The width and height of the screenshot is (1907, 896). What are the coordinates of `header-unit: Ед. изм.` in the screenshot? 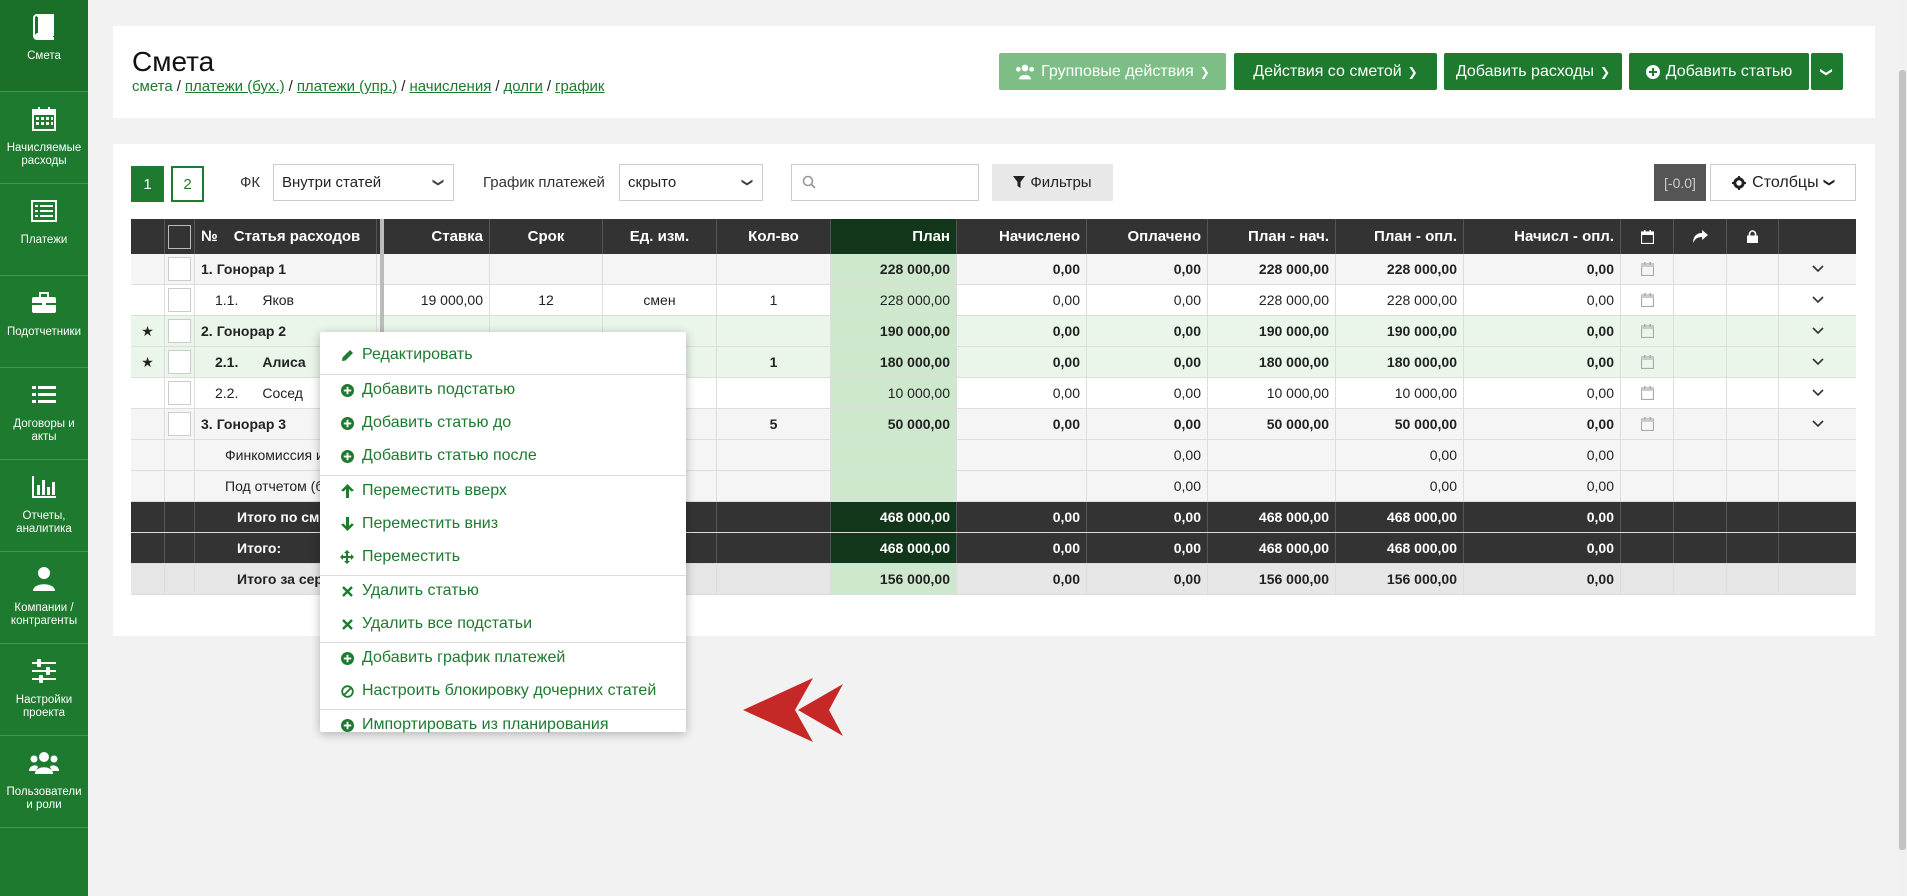 It's located at (660, 236).